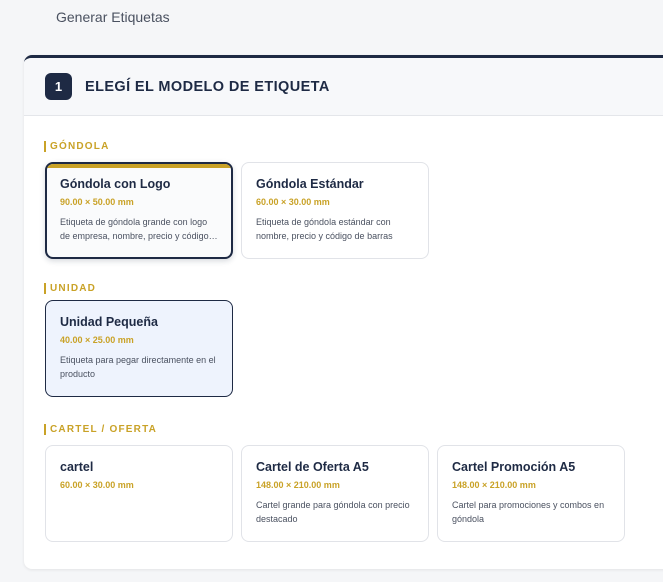 This screenshot has width=663, height=582. Describe the element at coordinates (77, 467) in the screenshot. I see `card-name: cartel` at that location.